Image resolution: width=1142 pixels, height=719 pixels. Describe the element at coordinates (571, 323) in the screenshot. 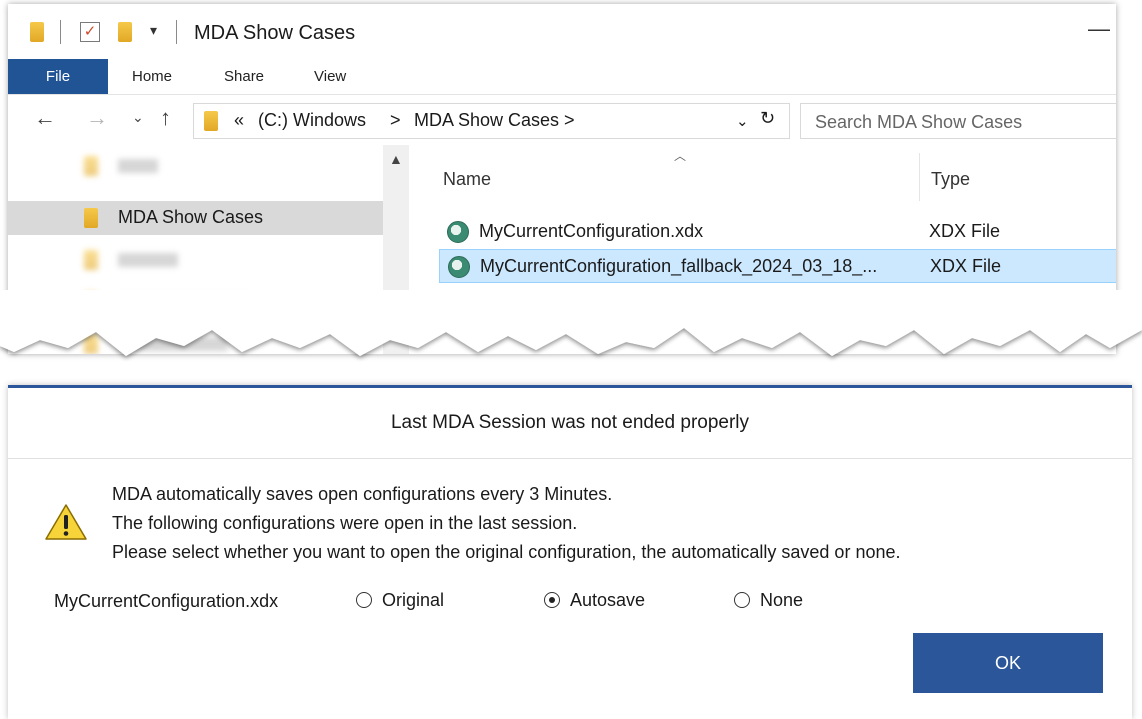

I see `torn-edge-decoration` at that location.